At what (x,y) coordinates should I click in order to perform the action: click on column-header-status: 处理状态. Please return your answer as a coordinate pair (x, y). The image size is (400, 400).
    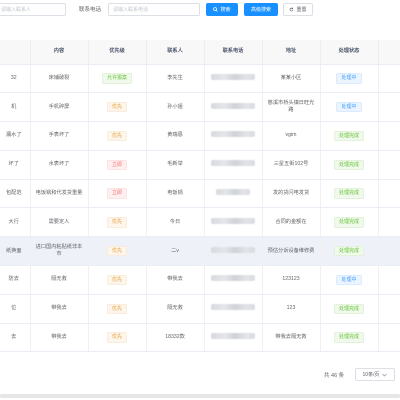
    Looking at the image, I should click on (349, 52).